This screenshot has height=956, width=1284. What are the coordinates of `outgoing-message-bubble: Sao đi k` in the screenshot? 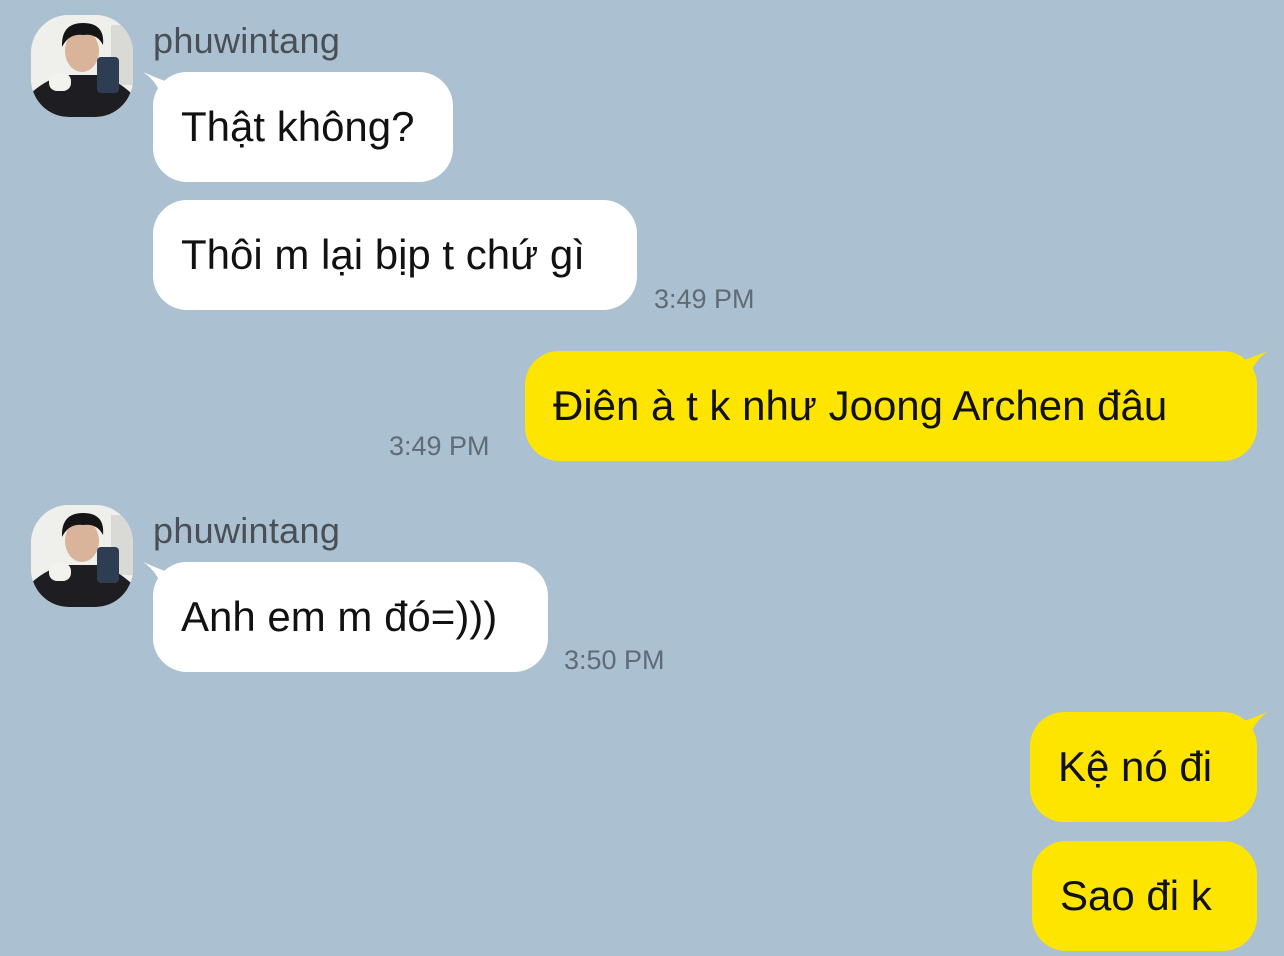 It's located at (1144, 896).